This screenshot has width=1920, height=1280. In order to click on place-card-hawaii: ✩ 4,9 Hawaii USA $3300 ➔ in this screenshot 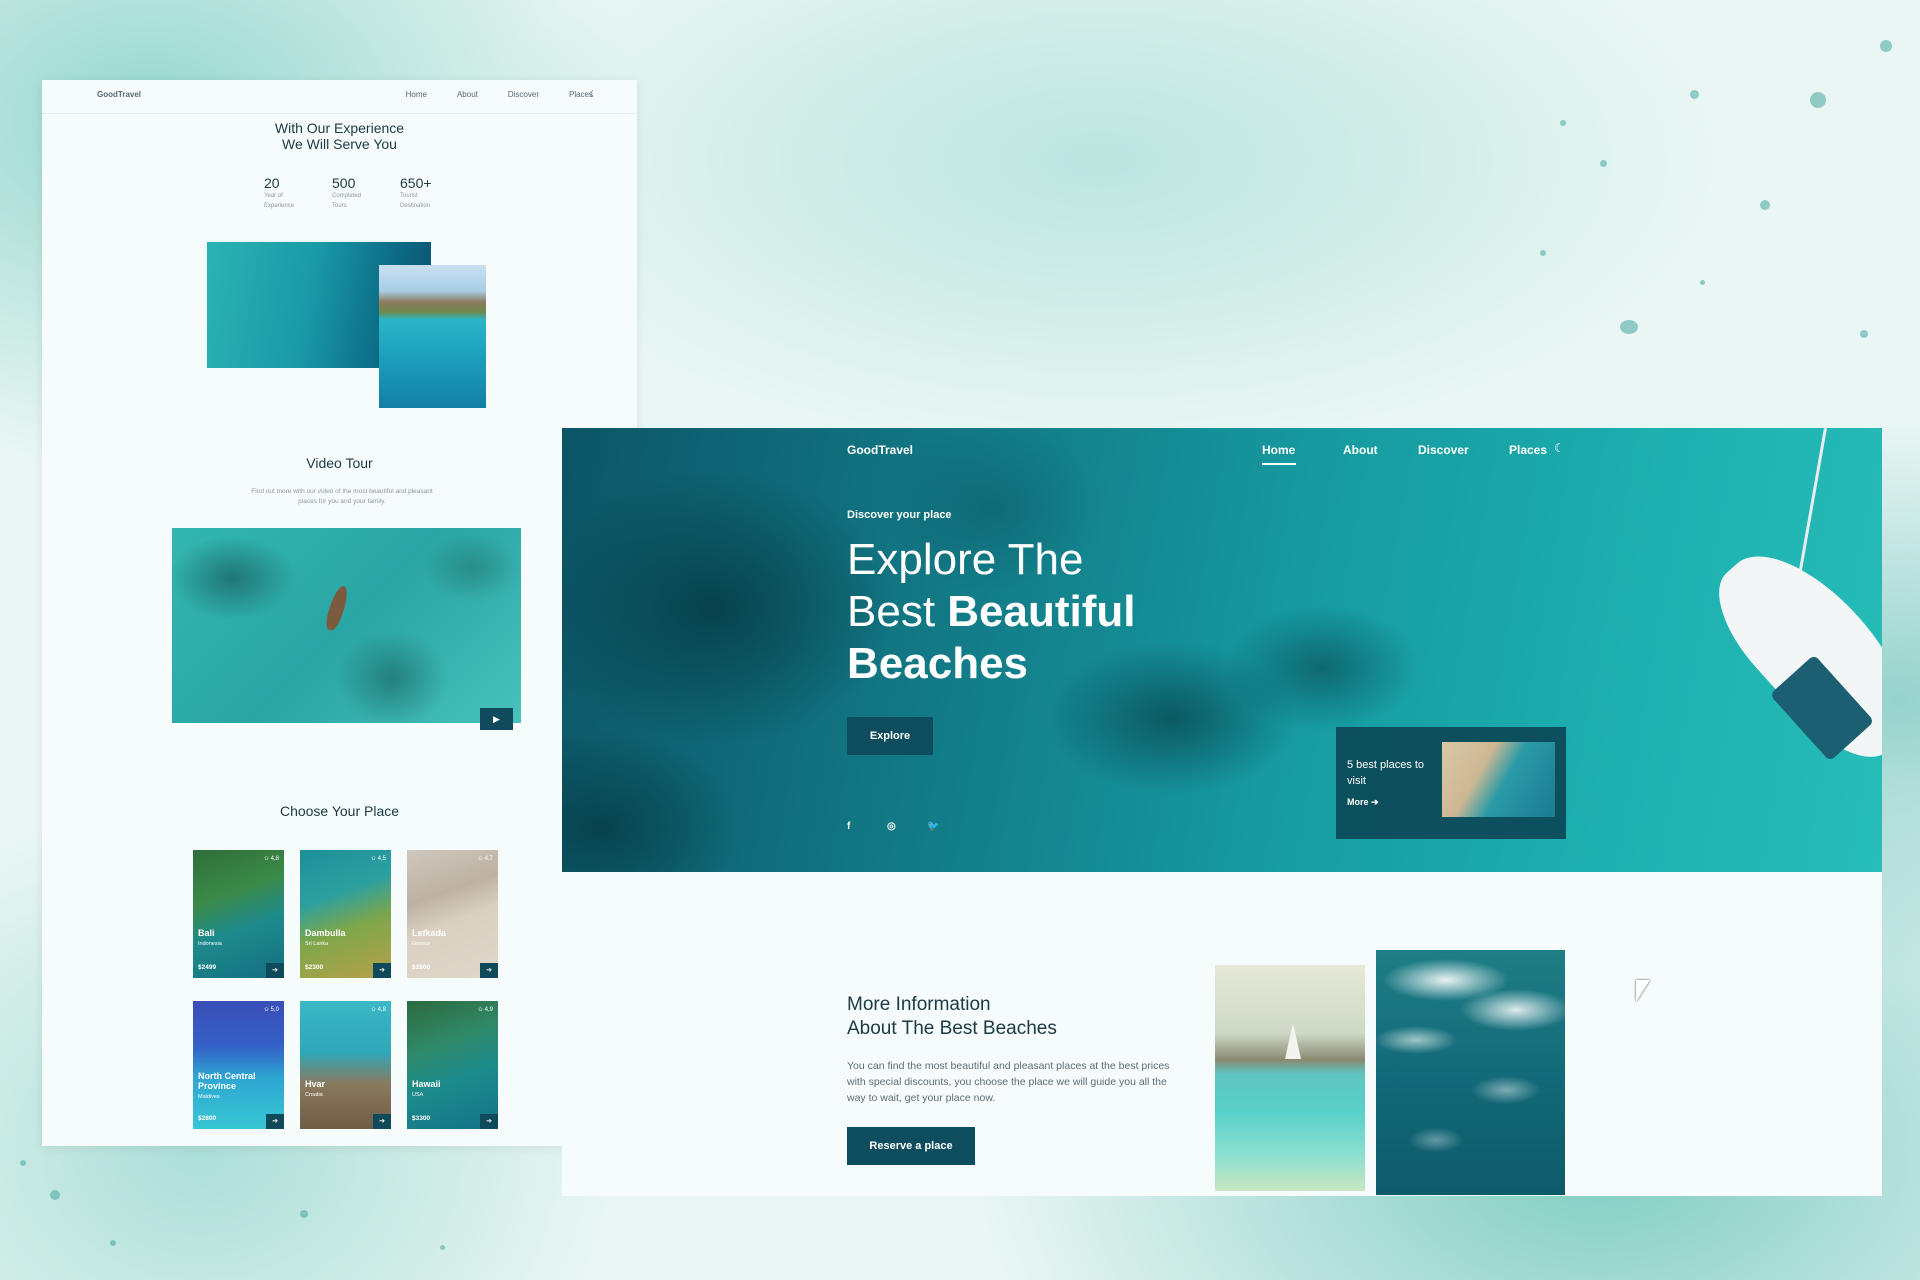, I will do `click(452, 1065)`.